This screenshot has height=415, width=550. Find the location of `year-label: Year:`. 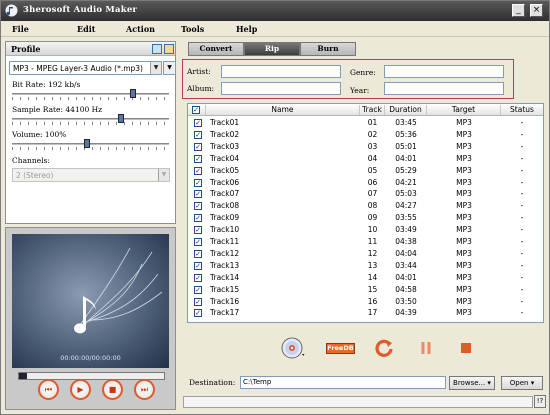

year-label: Year: is located at coordinates (360, 90).